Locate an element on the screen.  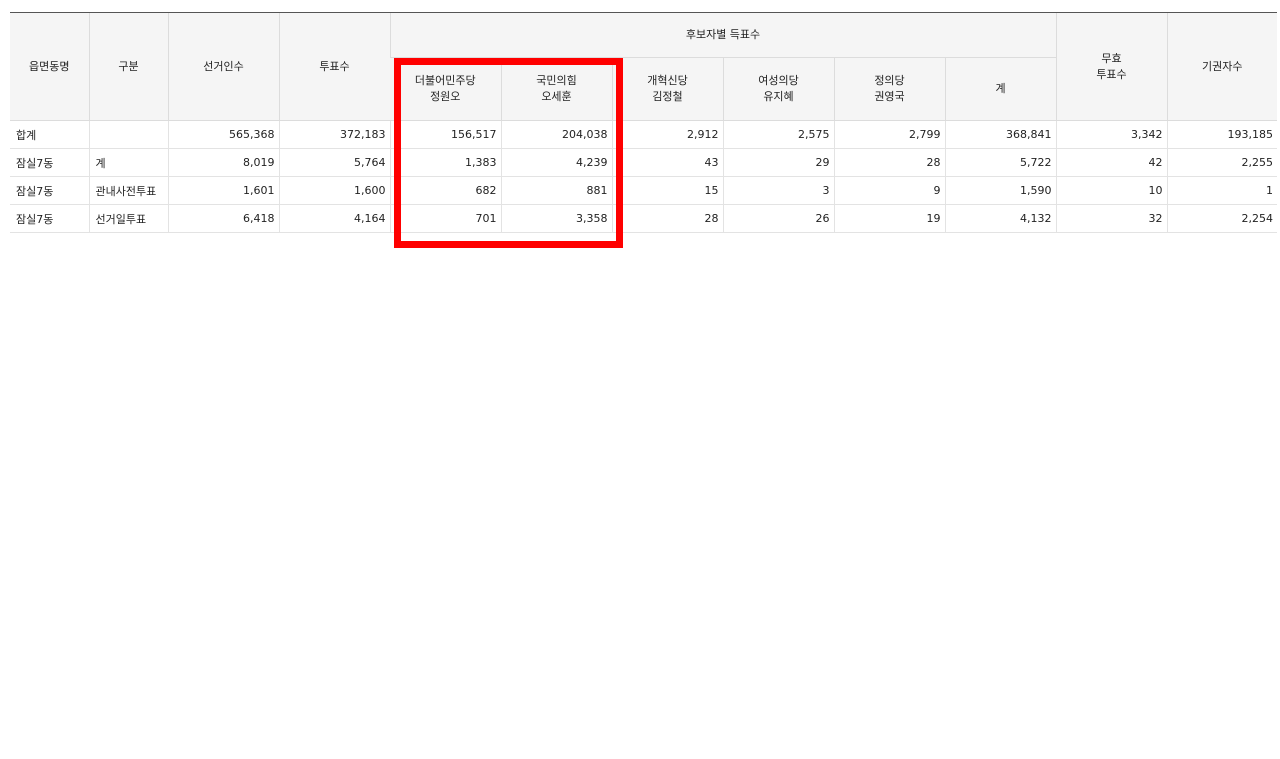
cell-electors: 565,368 is located at coordinates (223, 134).